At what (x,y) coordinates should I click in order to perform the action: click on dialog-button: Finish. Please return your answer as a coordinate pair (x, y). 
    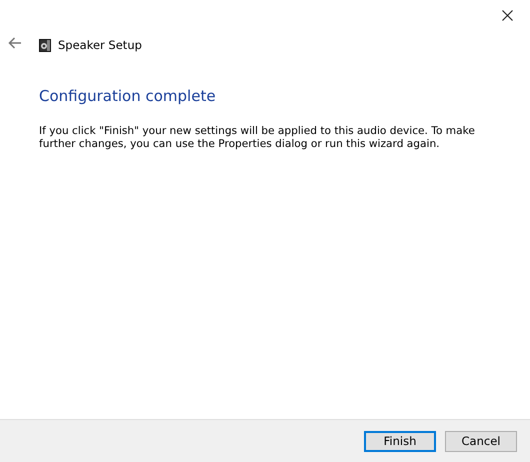
    Looking at the image, I should click on (400, 441).